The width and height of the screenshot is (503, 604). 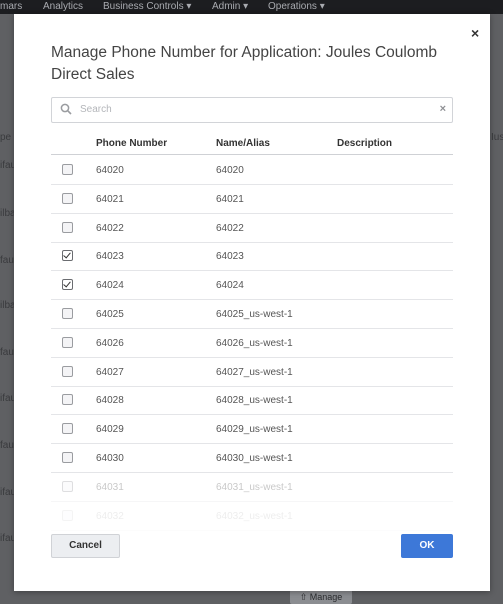 What do you see at coordinates (66, 109) in the screenshot?
I see `search-icon` at bounding box center [66, 109].